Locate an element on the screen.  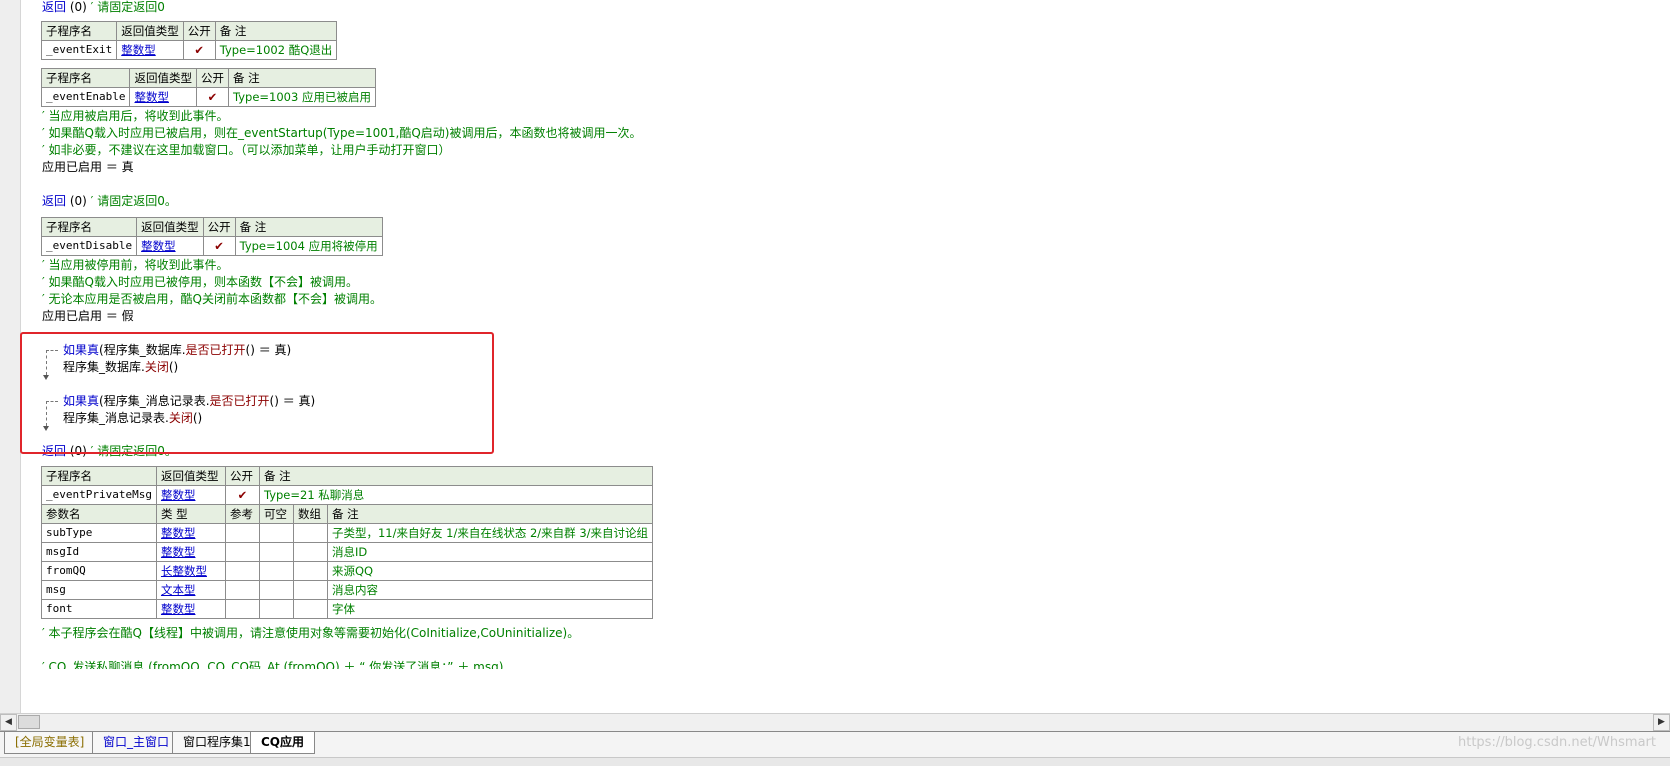
code-comment: ′ 当应用被启用后，将收到此事件。 is located at coordinates (135, 116).